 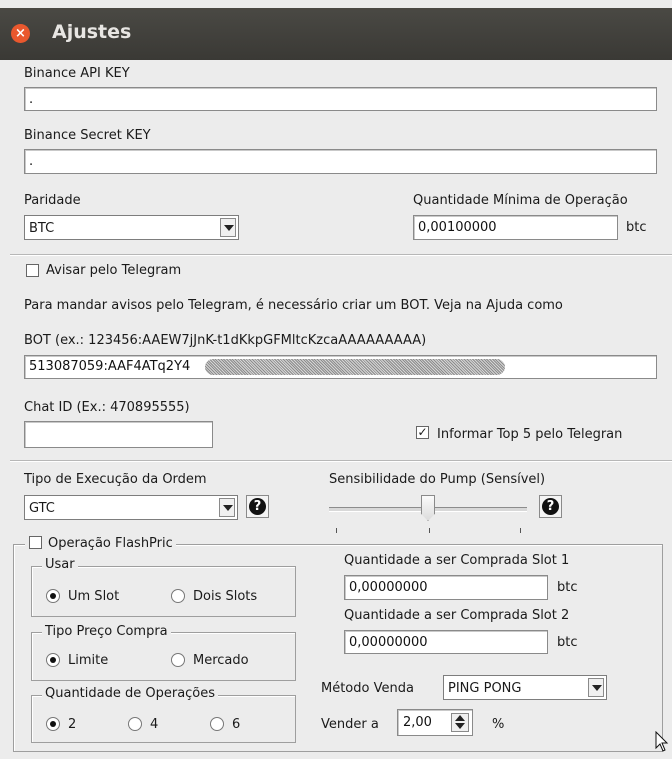 I want to click on slider-thumb, so click(x=428, y=508).